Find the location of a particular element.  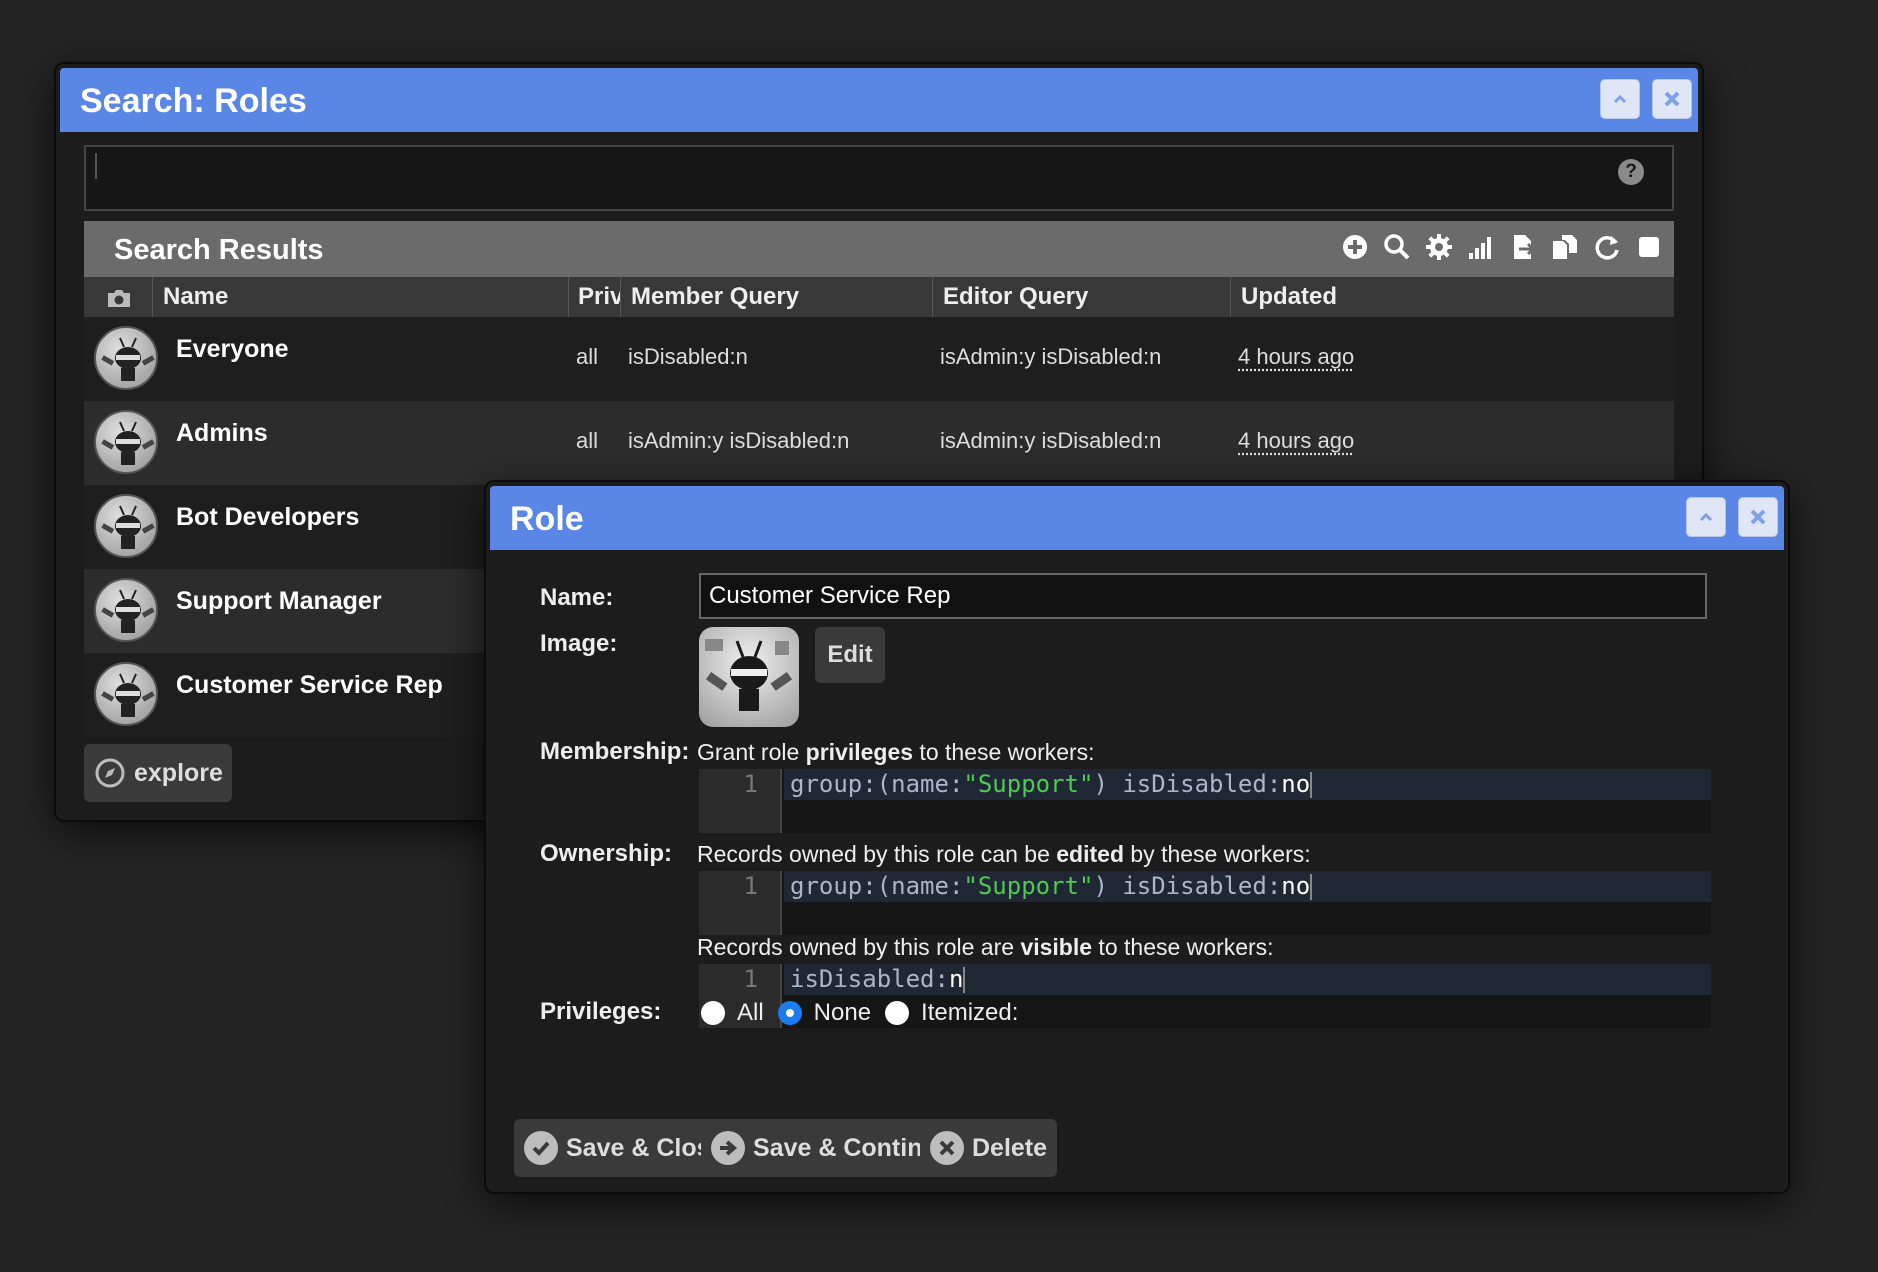

privileges-option-all: All is located at coordinates (750, 1012).